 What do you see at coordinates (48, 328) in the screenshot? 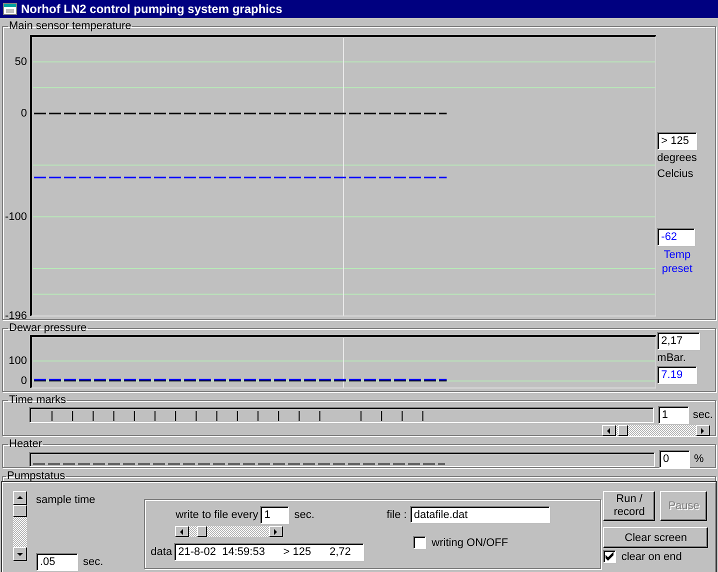
I see `section-label: Dewar pressure` at bounding box center [48, 328].